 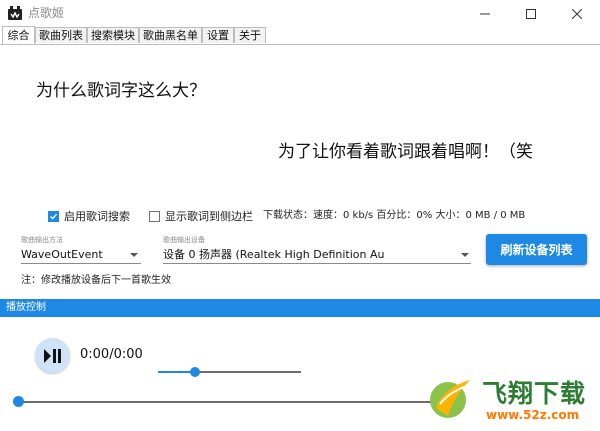 I want to click on lyric-line-2: 为了让你看着歌词跟着唱啊！（笑, so click(x=405, y=152).